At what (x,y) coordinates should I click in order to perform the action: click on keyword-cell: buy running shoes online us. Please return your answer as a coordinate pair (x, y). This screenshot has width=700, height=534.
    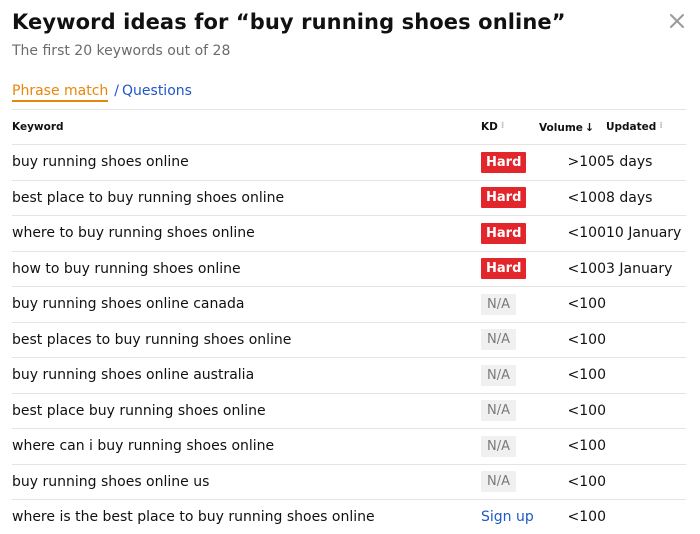
    Looking at the image, I should click on (246, 482).